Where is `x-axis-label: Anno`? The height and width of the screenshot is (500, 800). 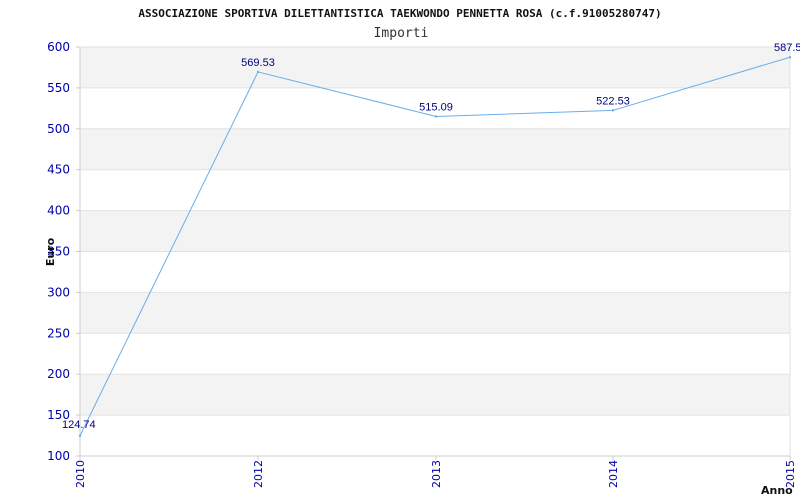 x-axis-label: Anno is located at coordinates (777, 490).